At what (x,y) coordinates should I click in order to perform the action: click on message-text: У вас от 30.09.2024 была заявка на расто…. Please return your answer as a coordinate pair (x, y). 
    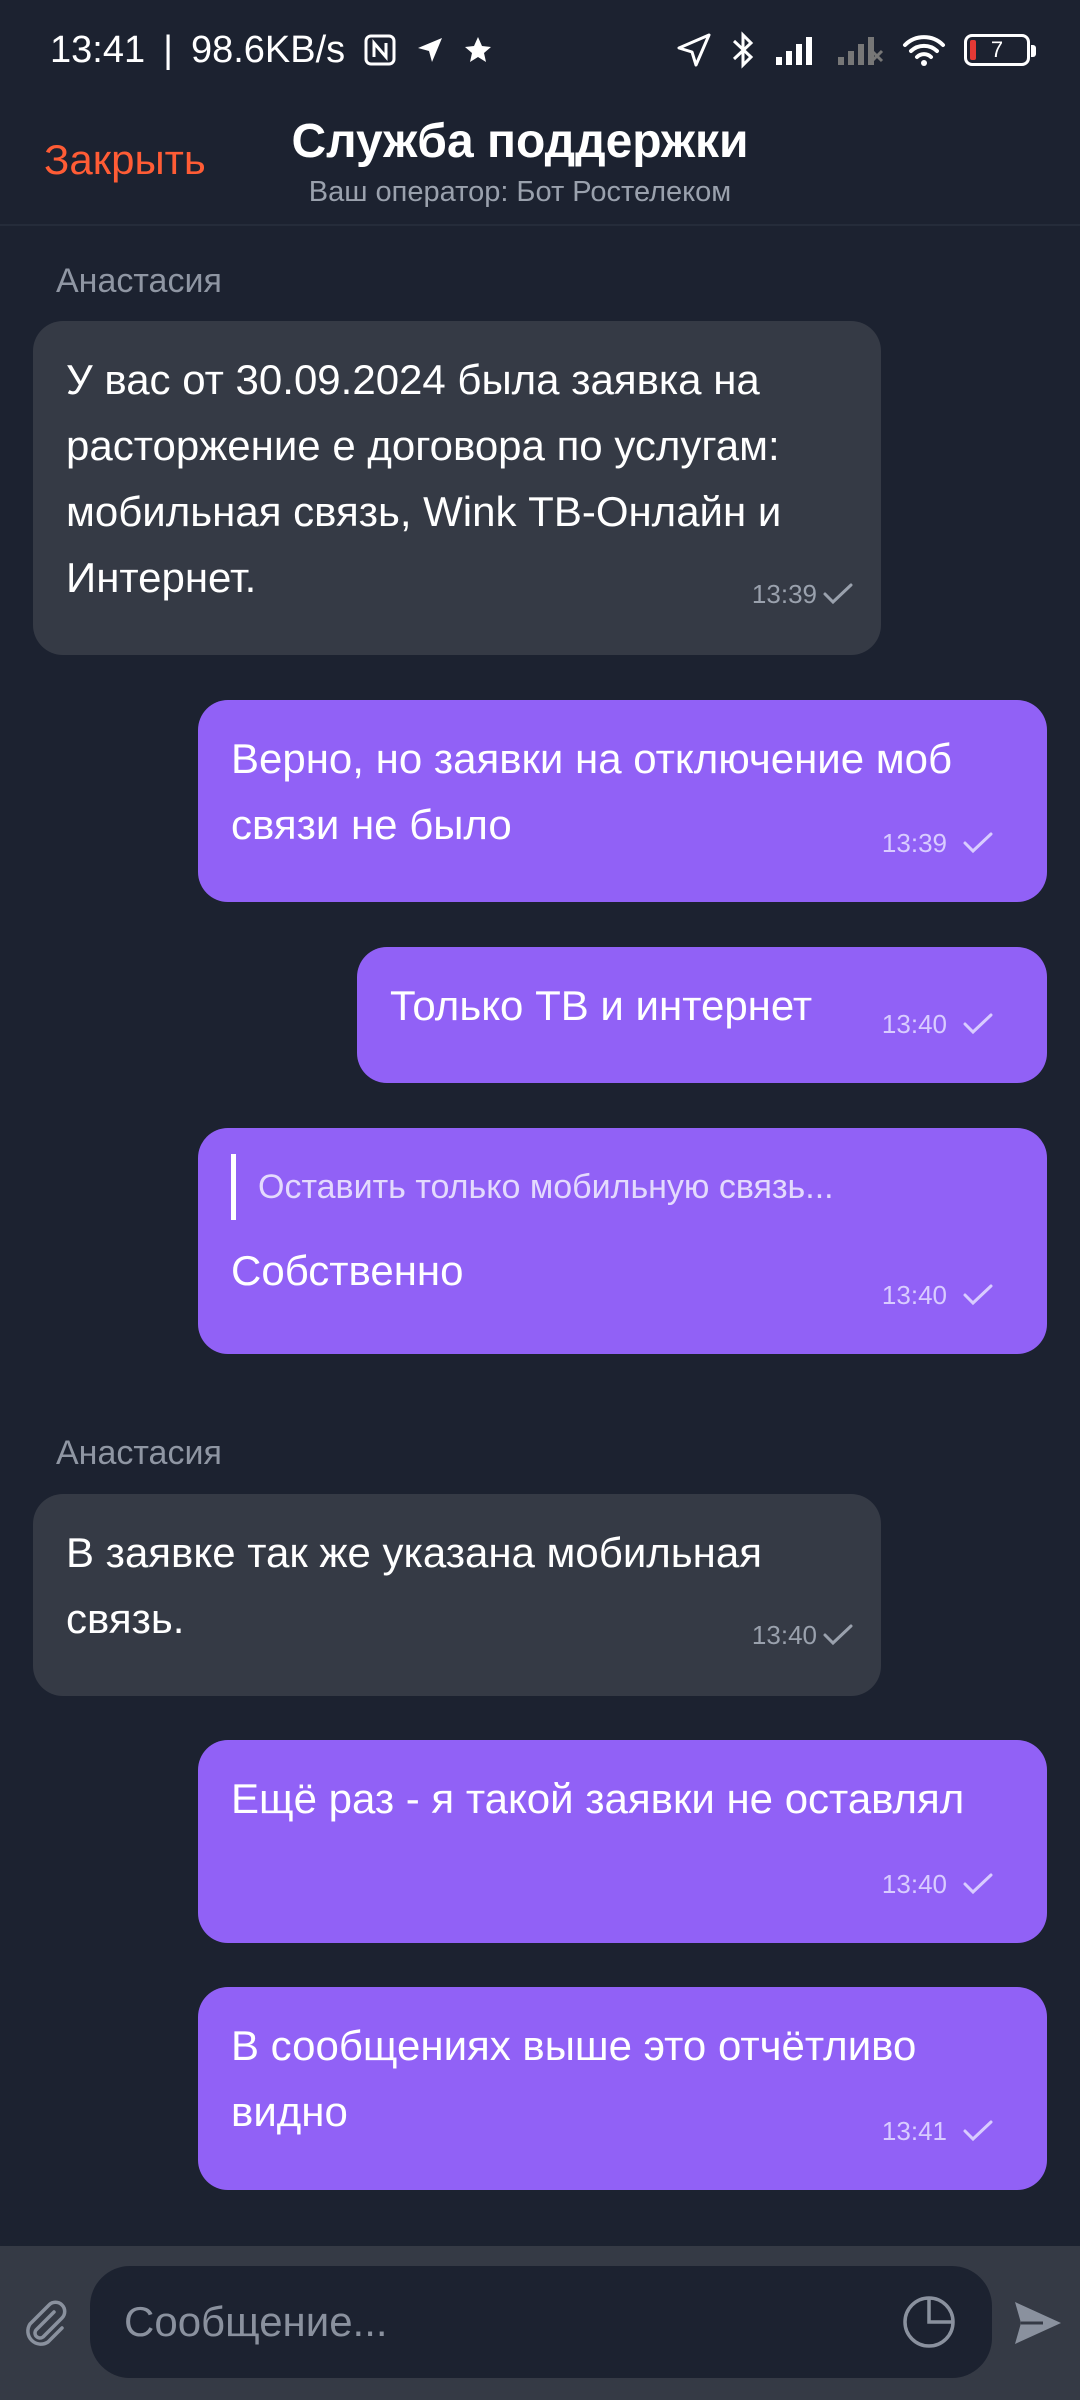
    Looking at the image, I should click on (424, 478).